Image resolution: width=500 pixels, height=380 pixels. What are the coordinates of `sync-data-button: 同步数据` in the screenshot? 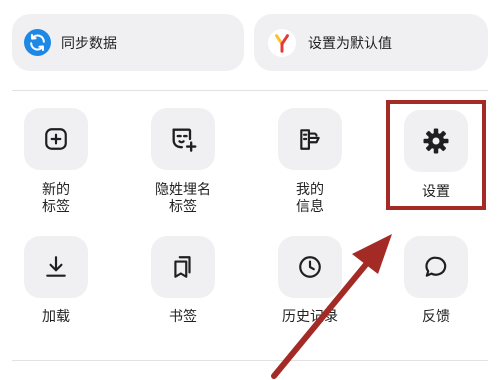 It's located at (128, 42).